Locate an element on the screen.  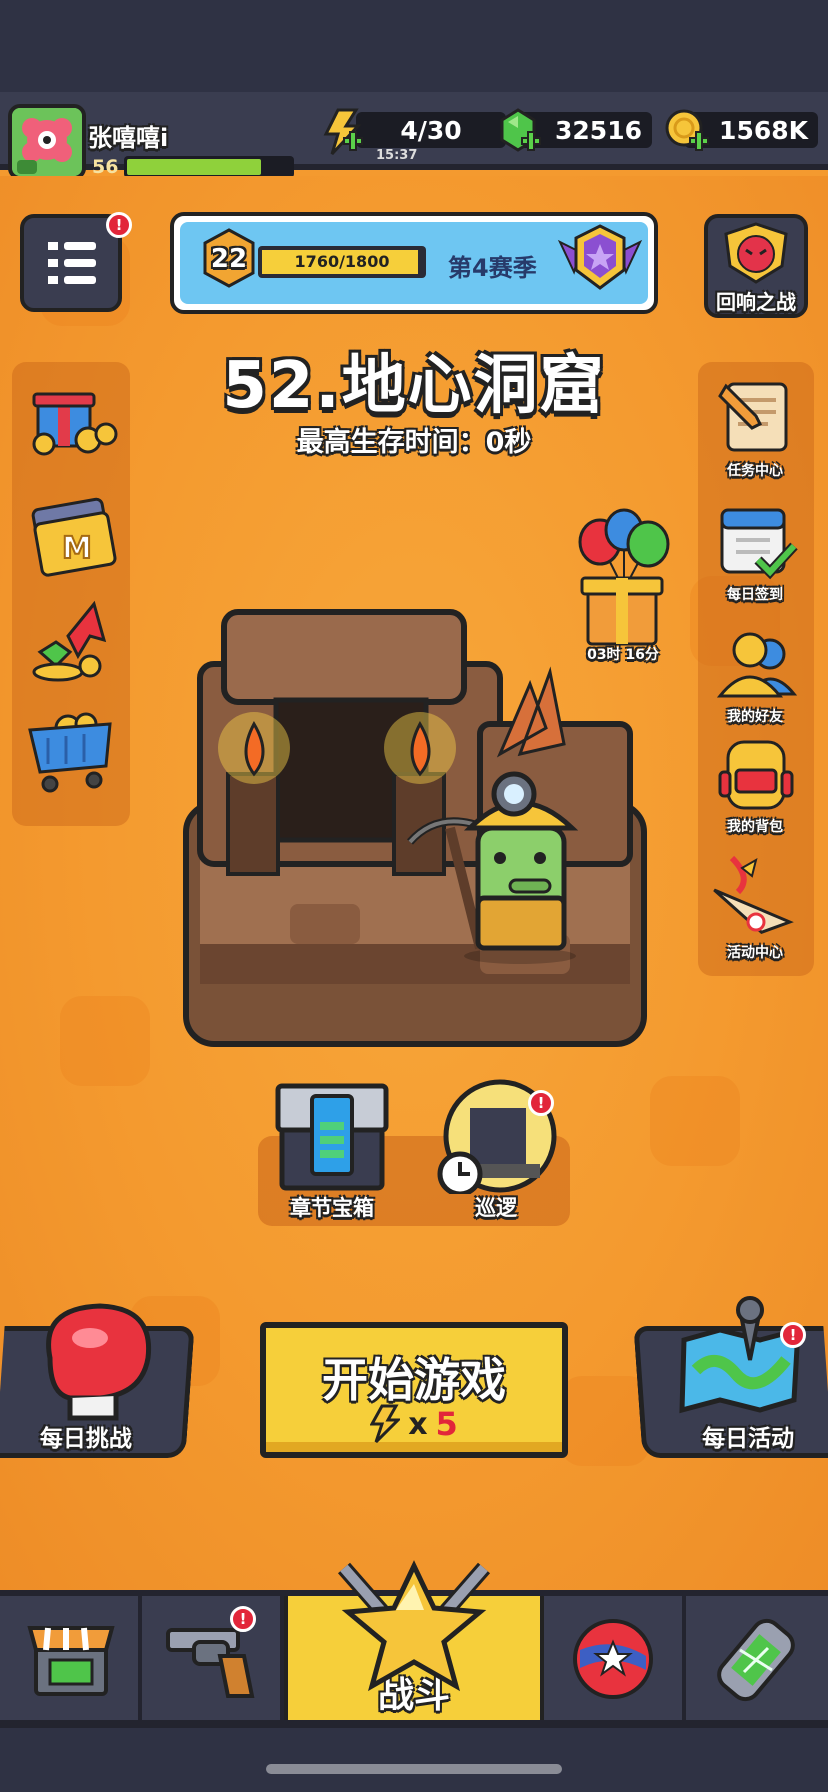
boxing-glove-icon is located at coordinates (99, 1362).